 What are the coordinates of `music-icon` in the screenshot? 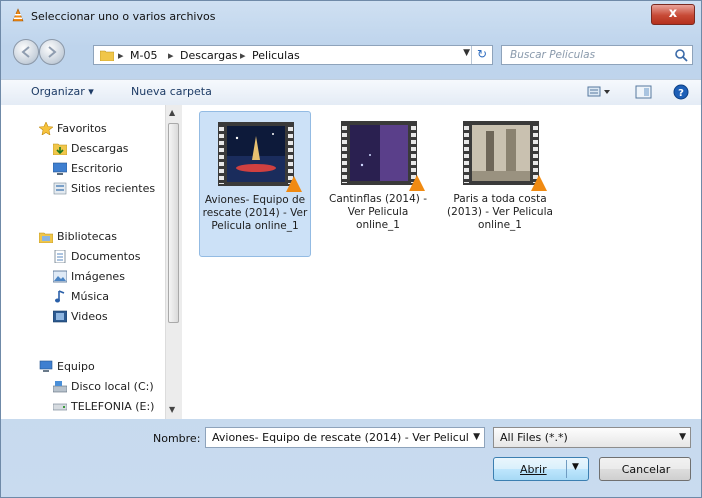 It's located at (60, 296).